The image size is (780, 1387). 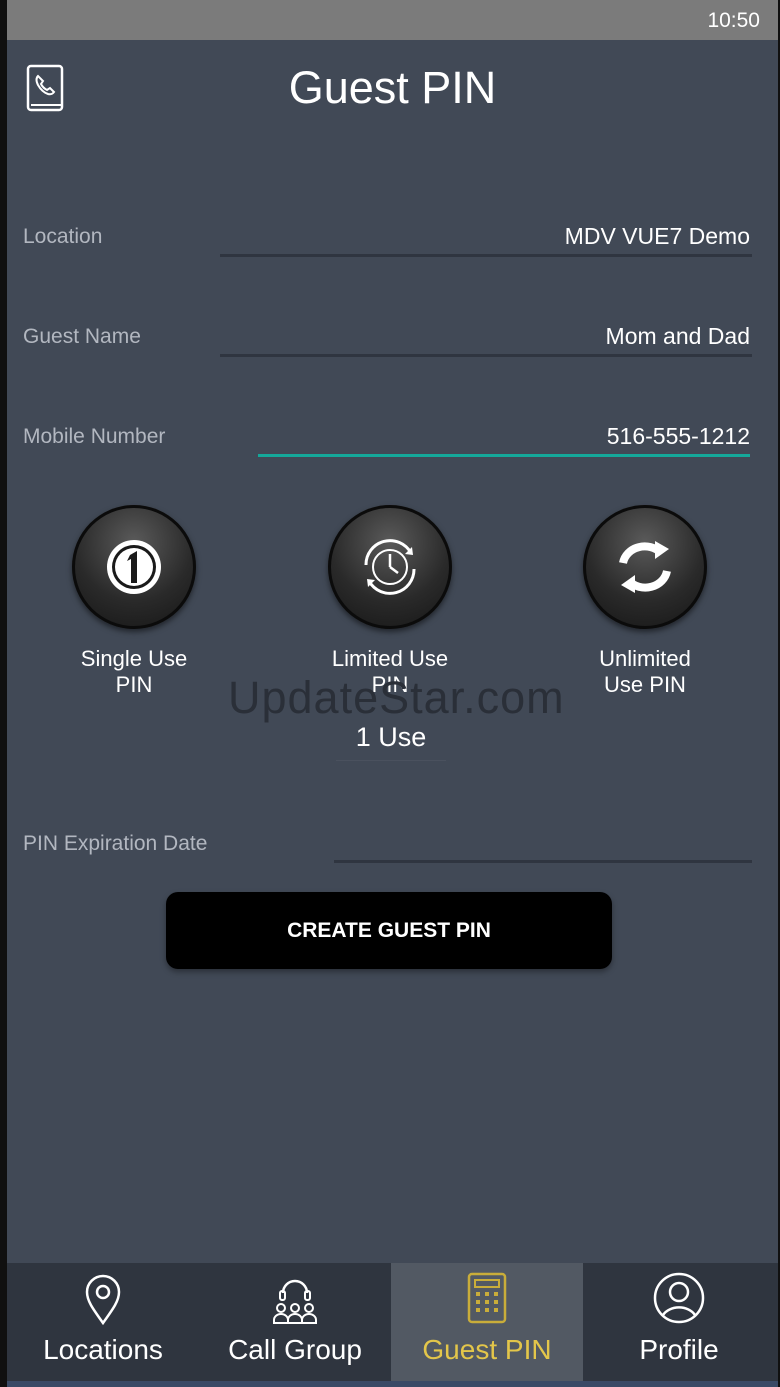 What do you see at coordinates (103, 1349) in the screenshot?
I see `nav-label-locations: Locations` at bounding box center [103, 1349].